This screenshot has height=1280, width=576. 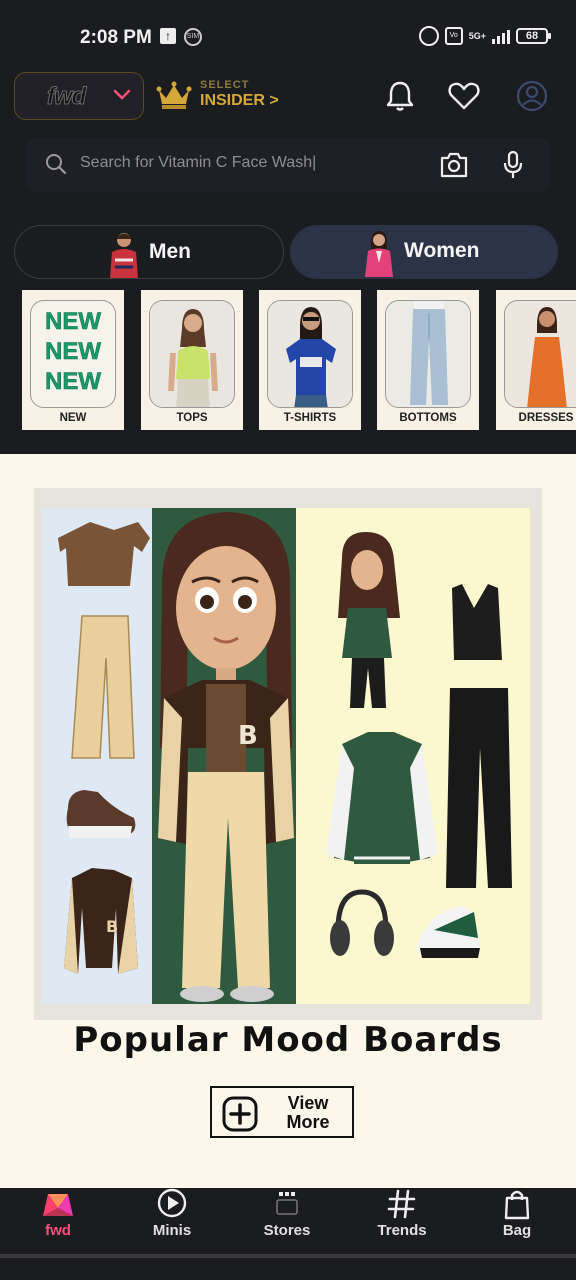 What do you see at coordinates (546, 418) in the screenshot?
I see `category-label: DRESSES` at bounding box center [546, 418].